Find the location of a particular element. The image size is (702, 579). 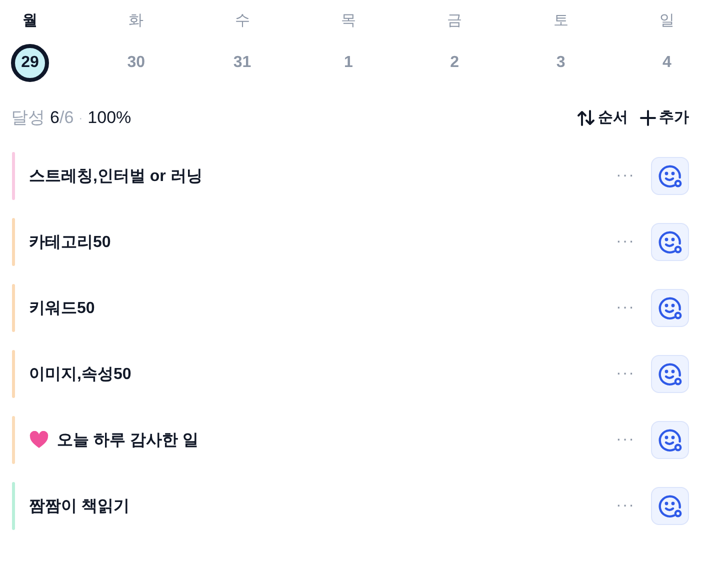

habit-title: 카테고리50 is located at coordinates (70, 242).